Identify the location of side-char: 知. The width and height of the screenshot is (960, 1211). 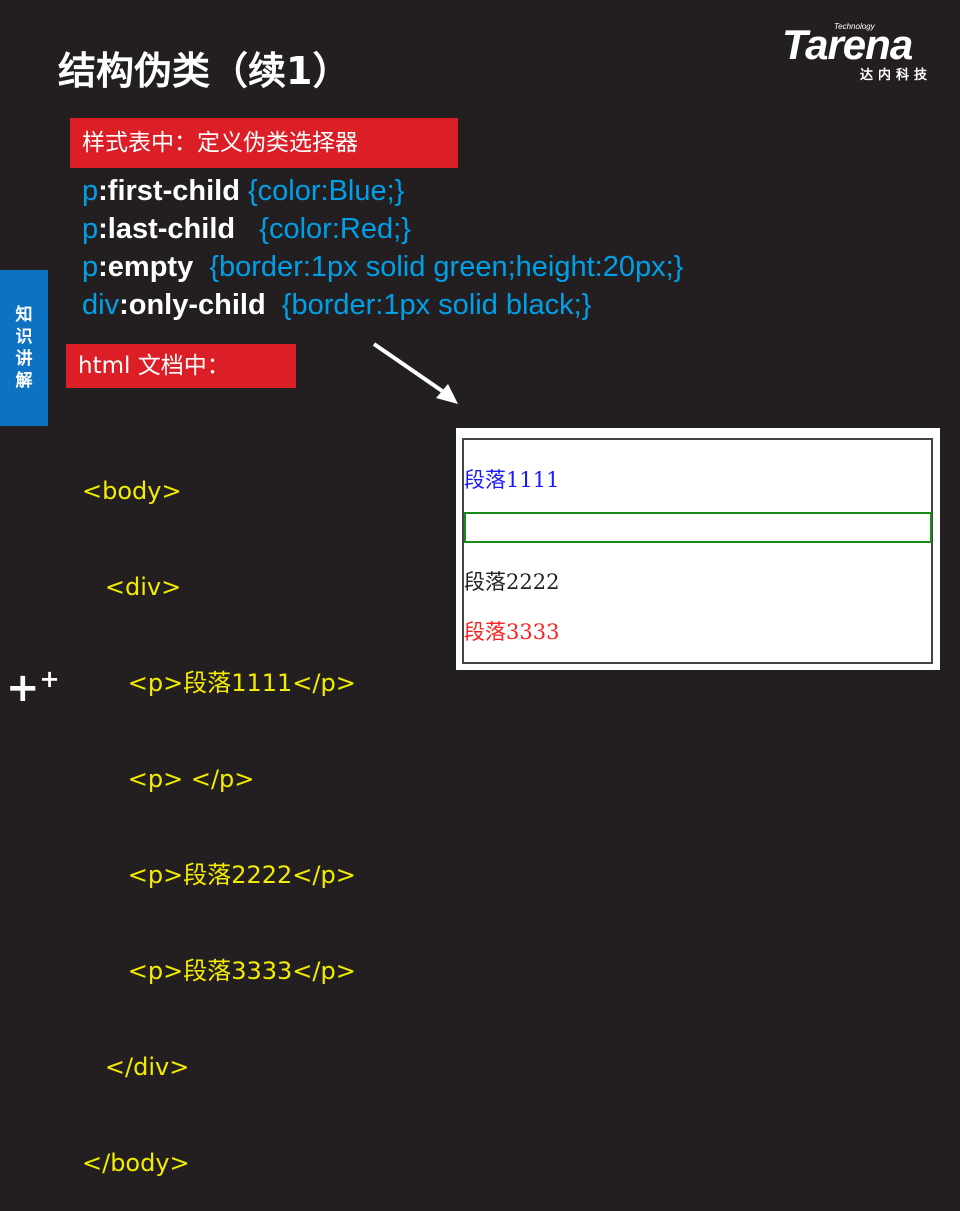
(24, 315).